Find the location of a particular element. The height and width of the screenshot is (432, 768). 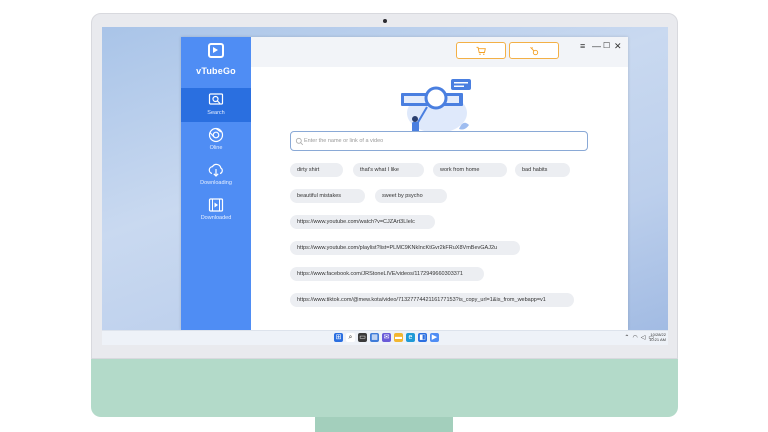

edge-browser-icon: e is located at coordinates (410, 337).